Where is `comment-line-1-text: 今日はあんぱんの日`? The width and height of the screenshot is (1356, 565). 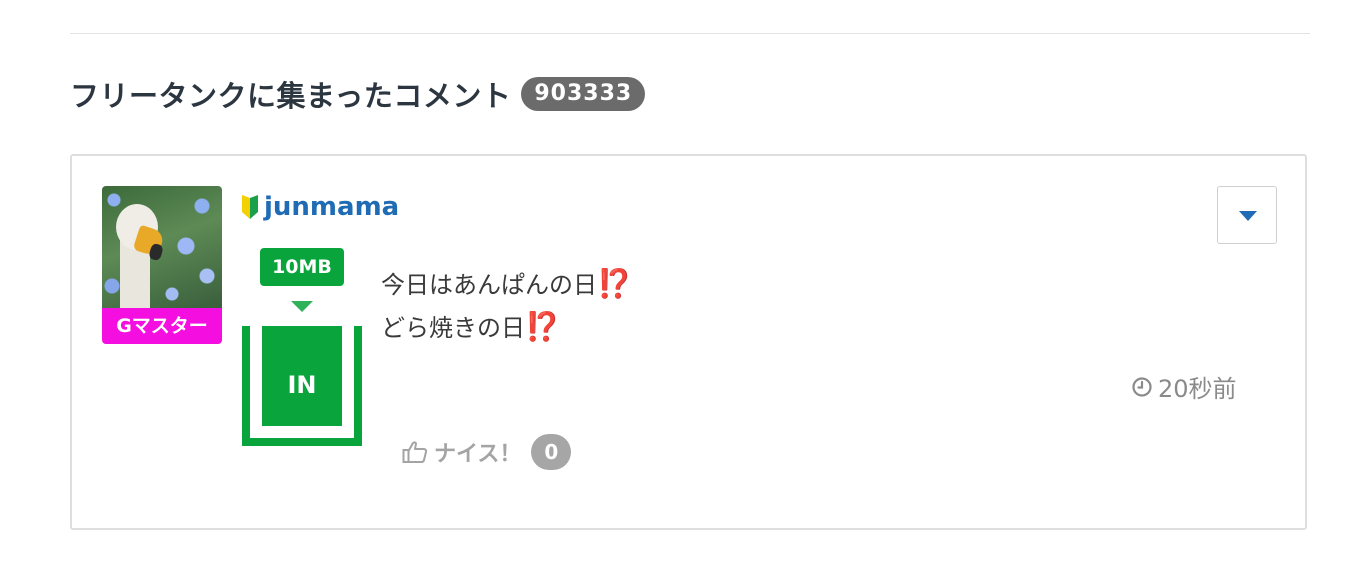
comment-line-1-text: 今日はあんぱんの日 is located at coordinates (489, 285).